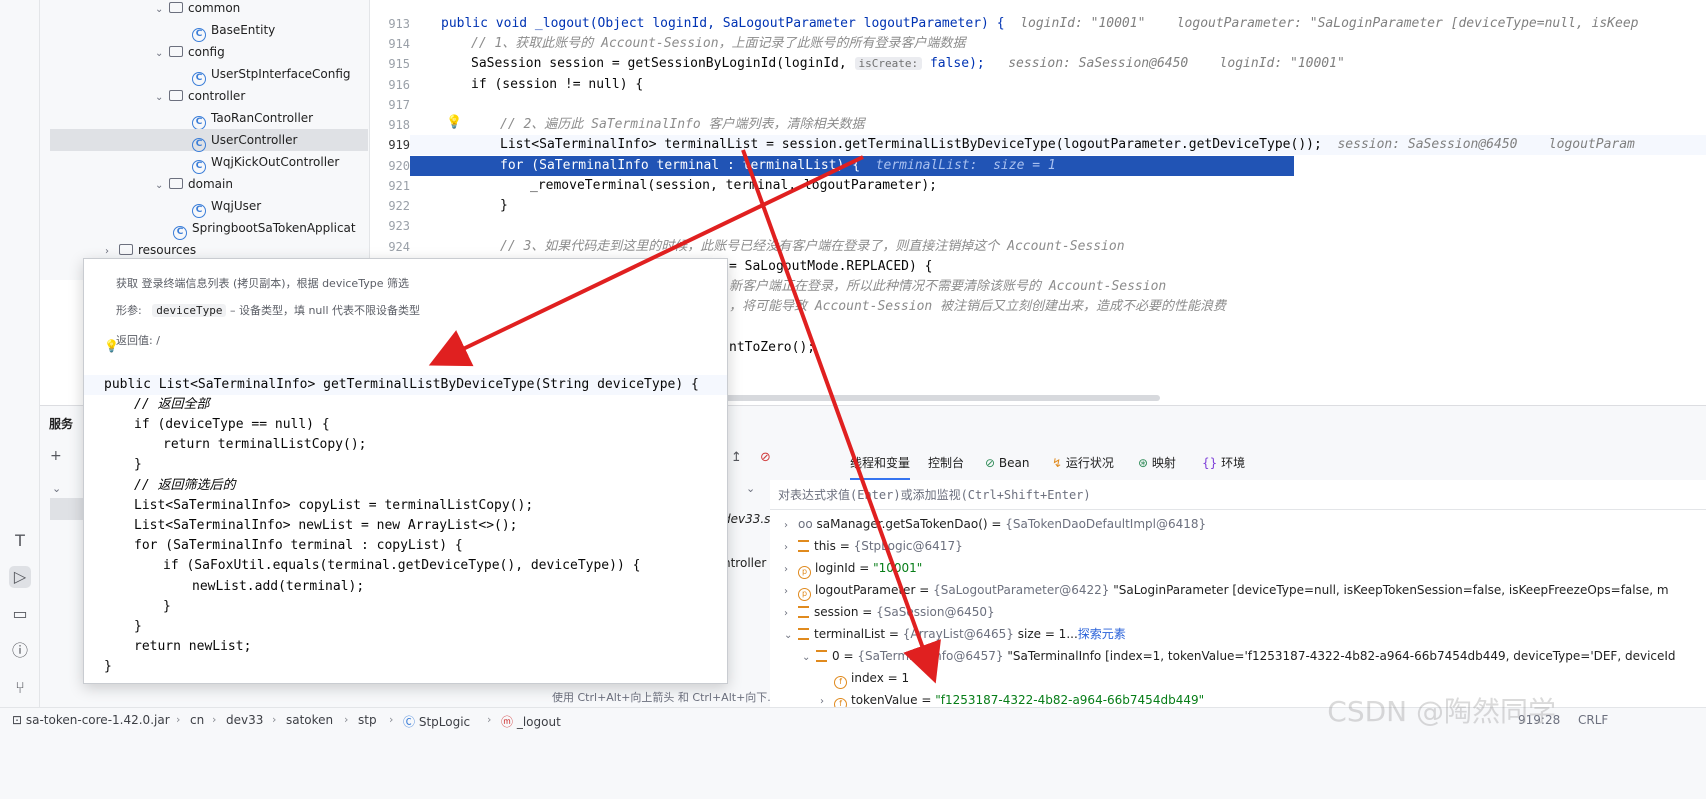  I want to click on breadcrumb-package: satoken, so click(309, 720).